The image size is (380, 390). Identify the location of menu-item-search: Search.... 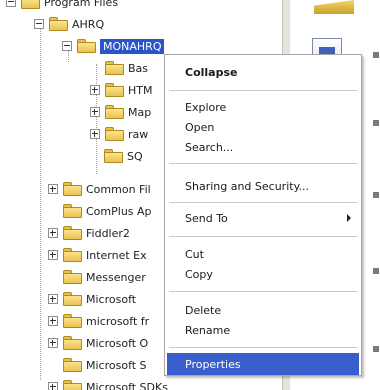
(263, 147).